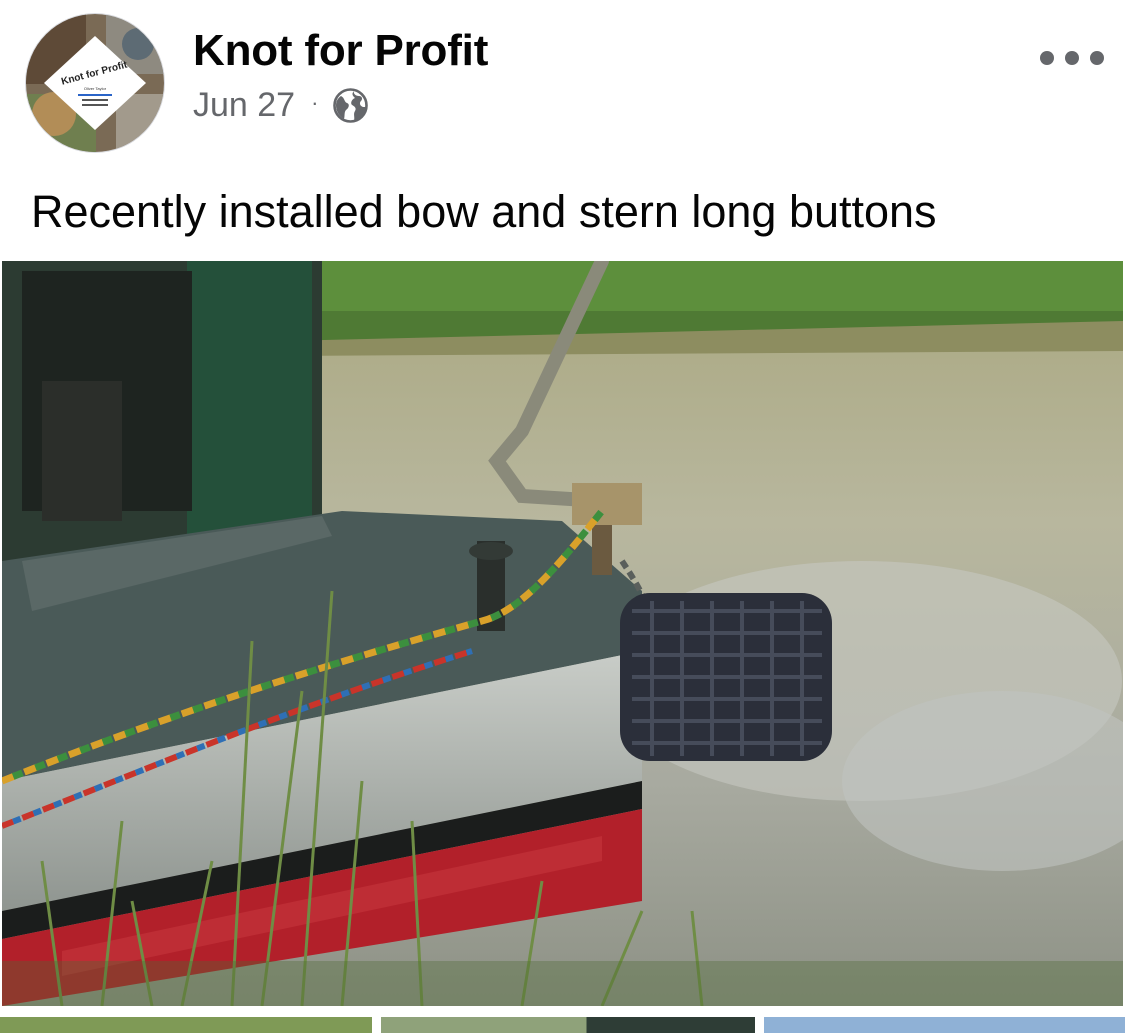 This screenshot has height=1033, width=1125. I want to click on page-avatar: Knot for Profit Oliver Taylor, so click(95, 83).